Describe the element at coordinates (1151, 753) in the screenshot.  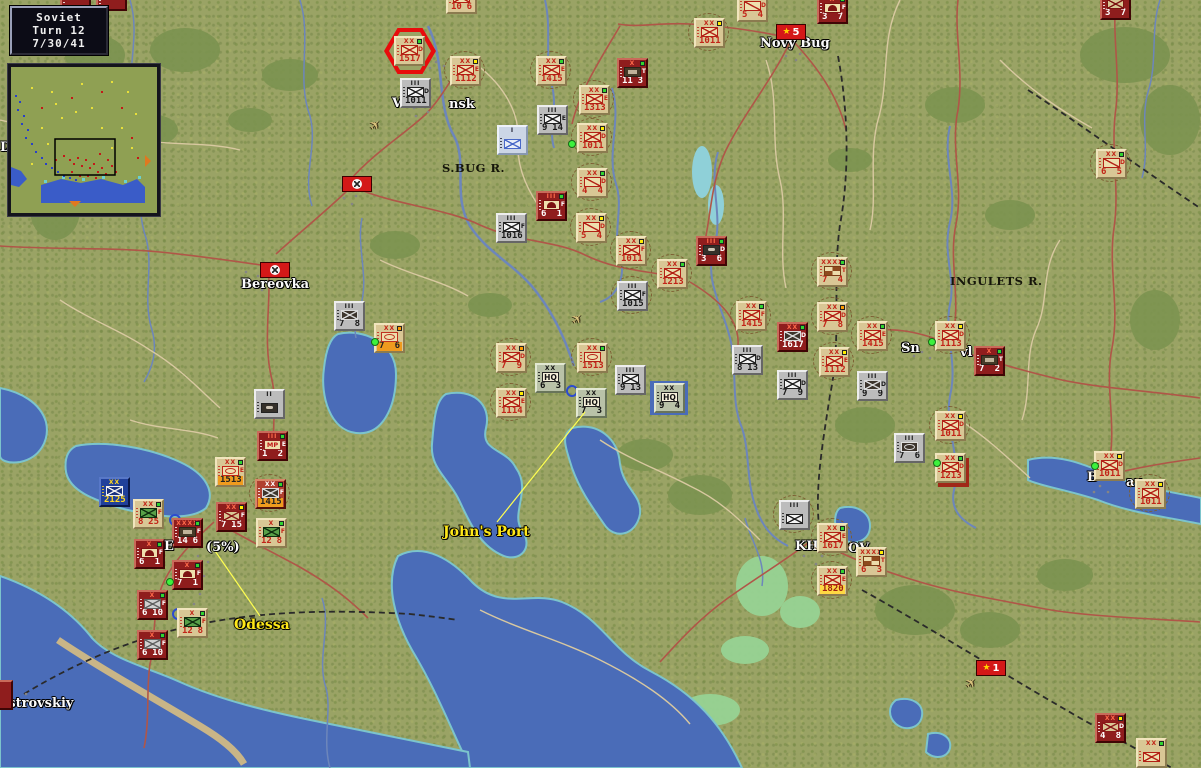
I see `unit-counter: XX` at that location.